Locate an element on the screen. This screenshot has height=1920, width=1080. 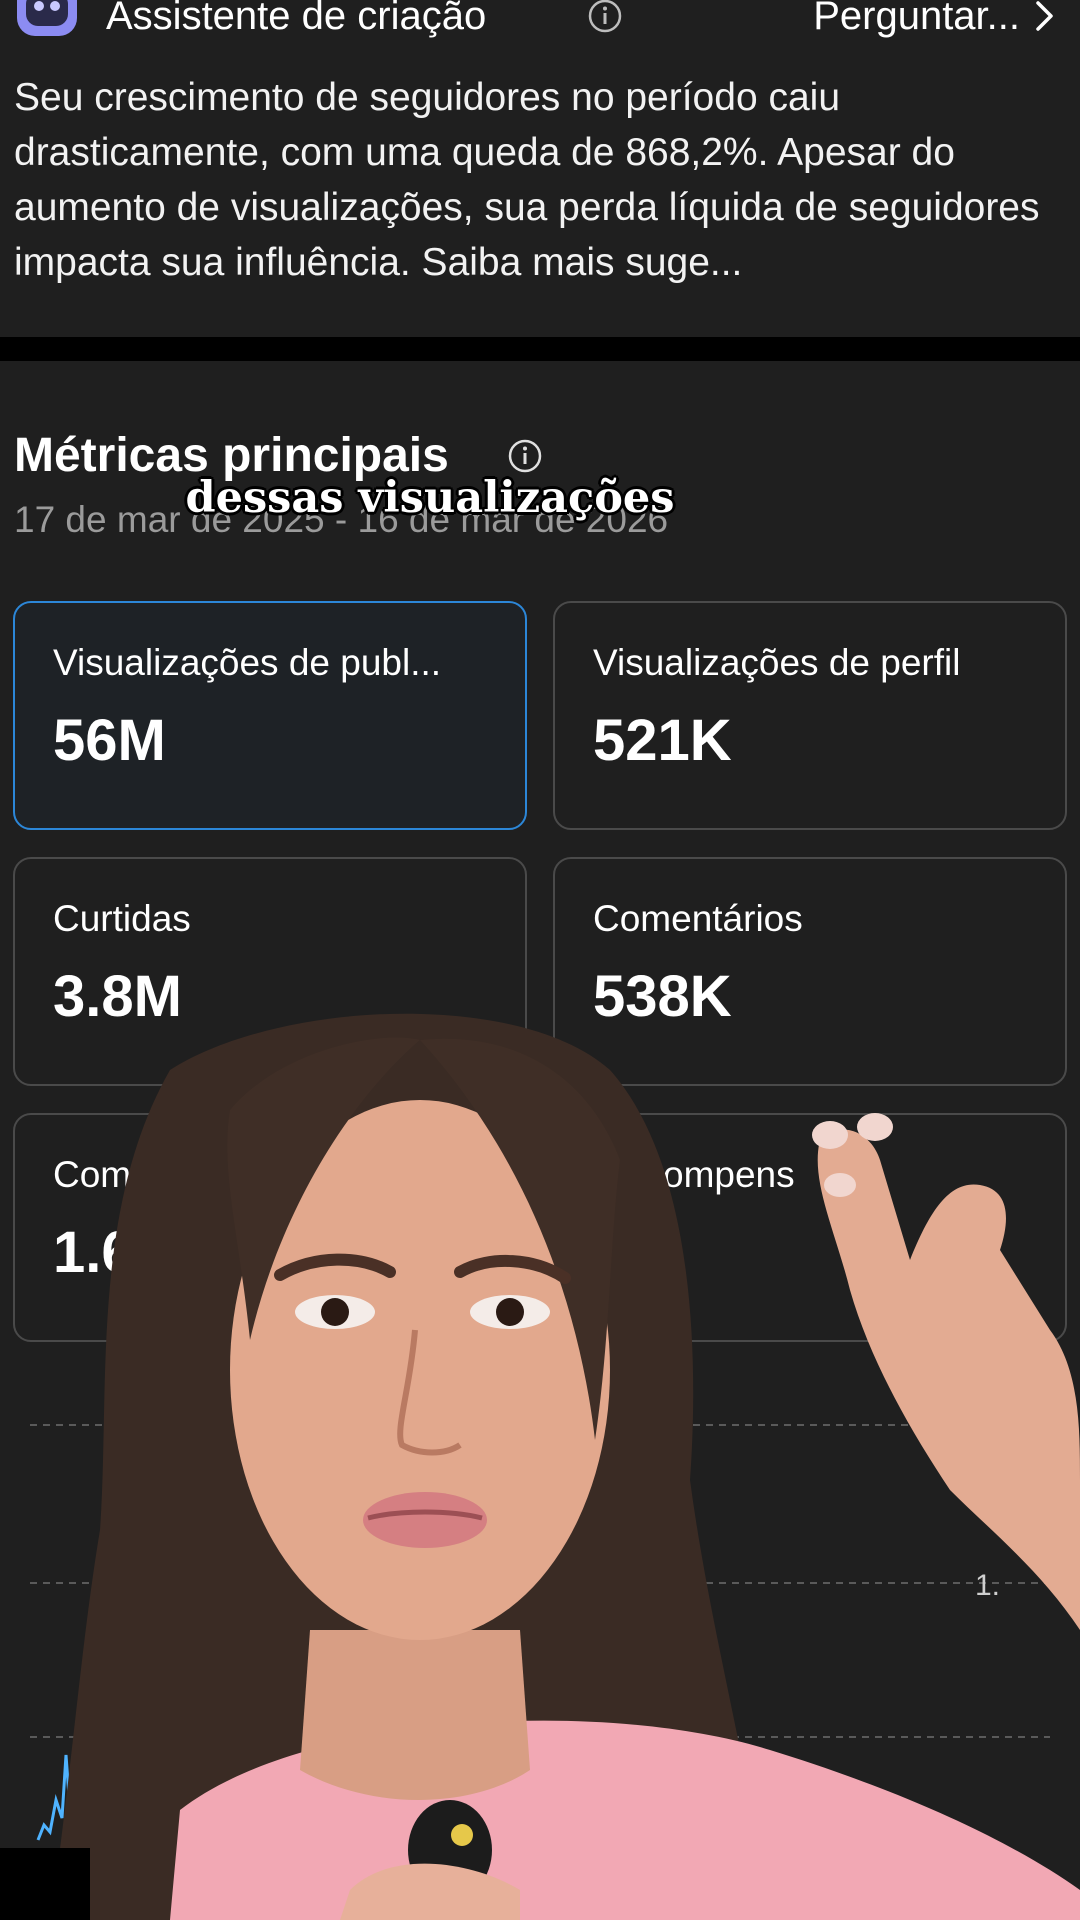
chevron-right-icon is located at coordinates (1044, 16).